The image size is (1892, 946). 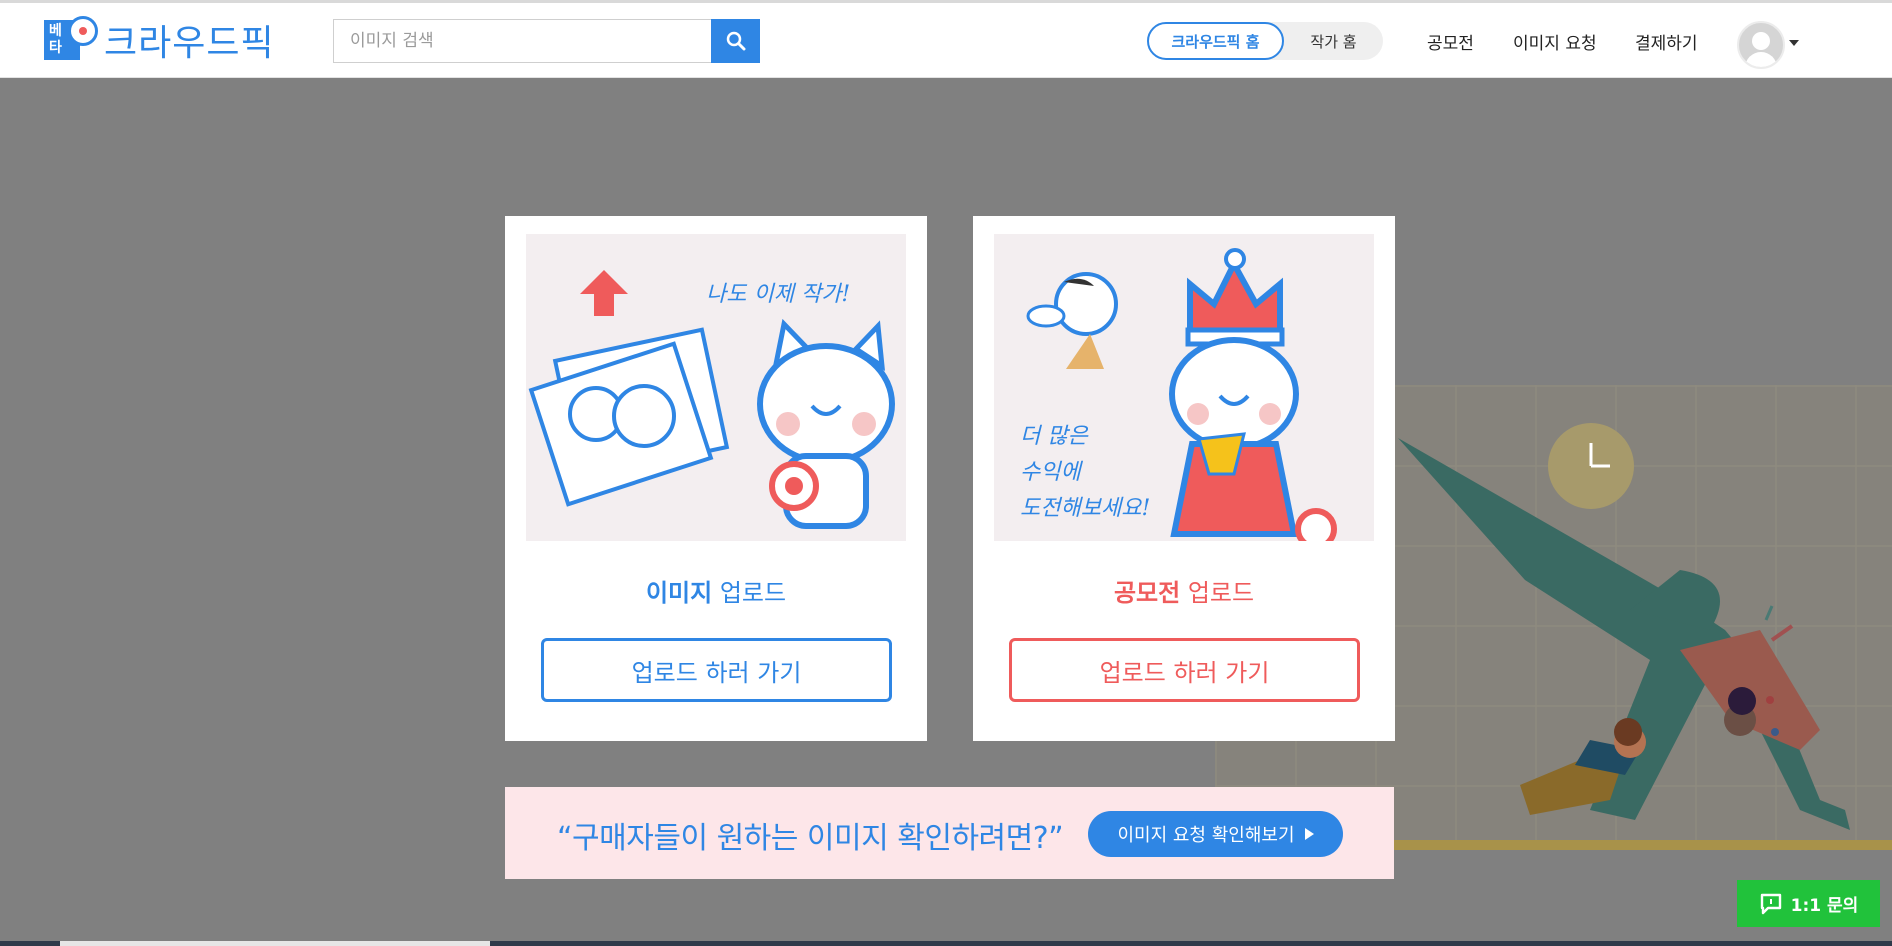 I want to click on image-upload-illustration: 나도 이제 작가!, so click(x=716, y=387).